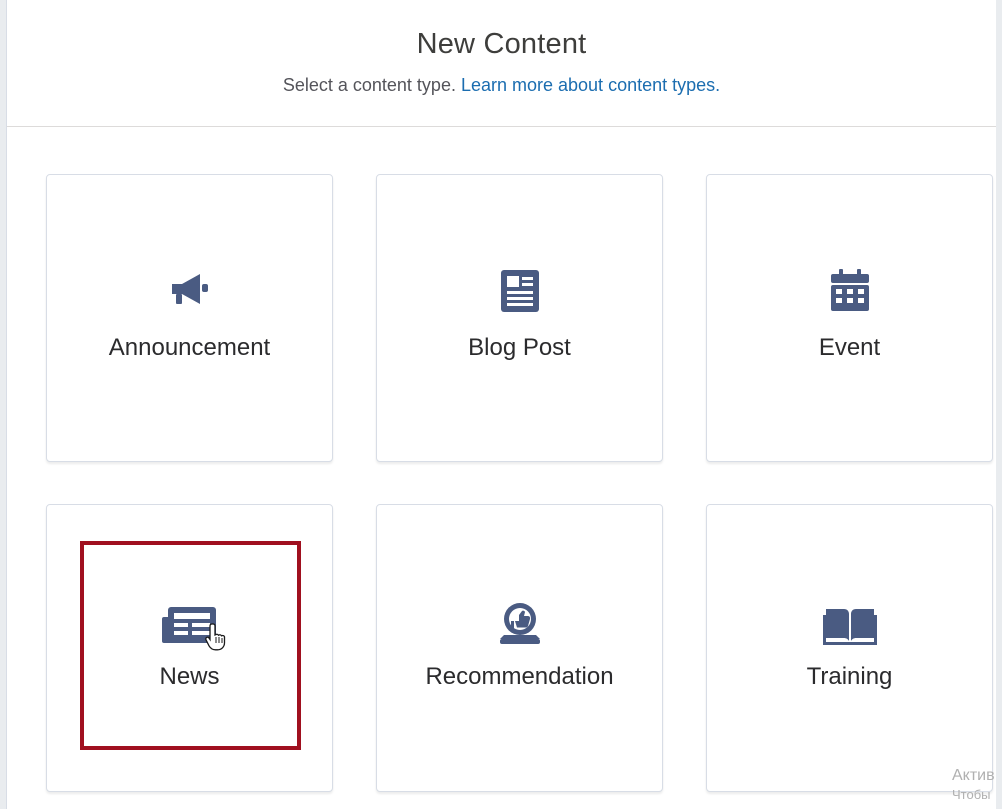 This screenshot has height=809, width=1002. What do you see at coordinates (190, 645) in the screenshot?
I see `highlight-box` at bounding box center [190, 645].